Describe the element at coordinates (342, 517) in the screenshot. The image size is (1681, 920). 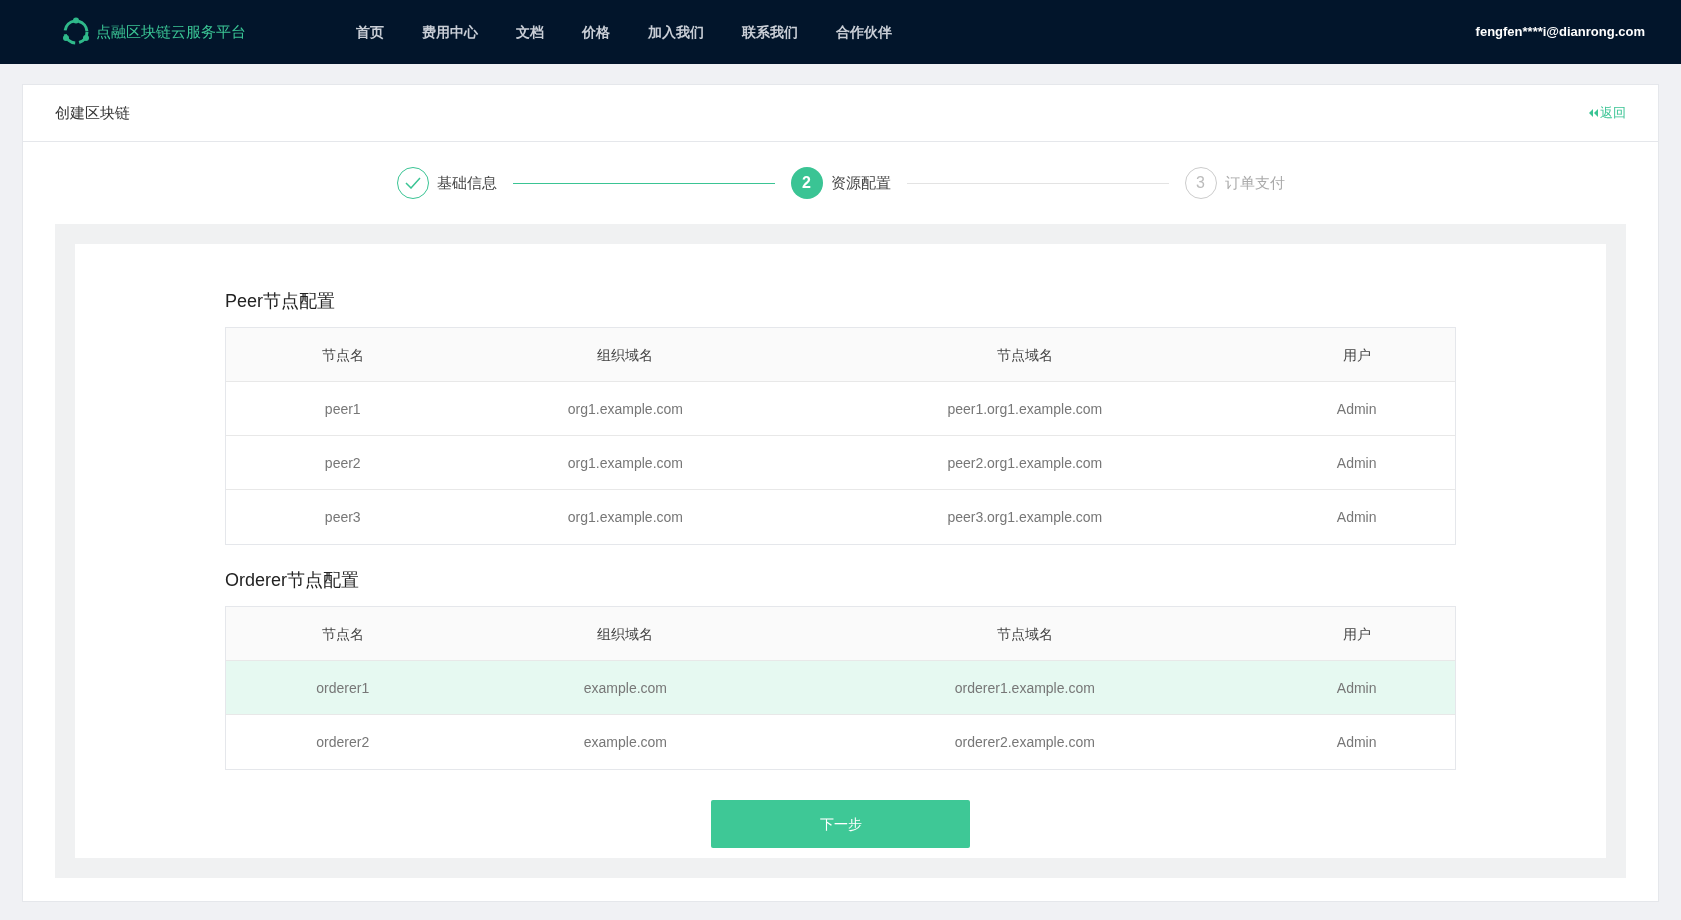
I see `table-cell: peer3` at that location.